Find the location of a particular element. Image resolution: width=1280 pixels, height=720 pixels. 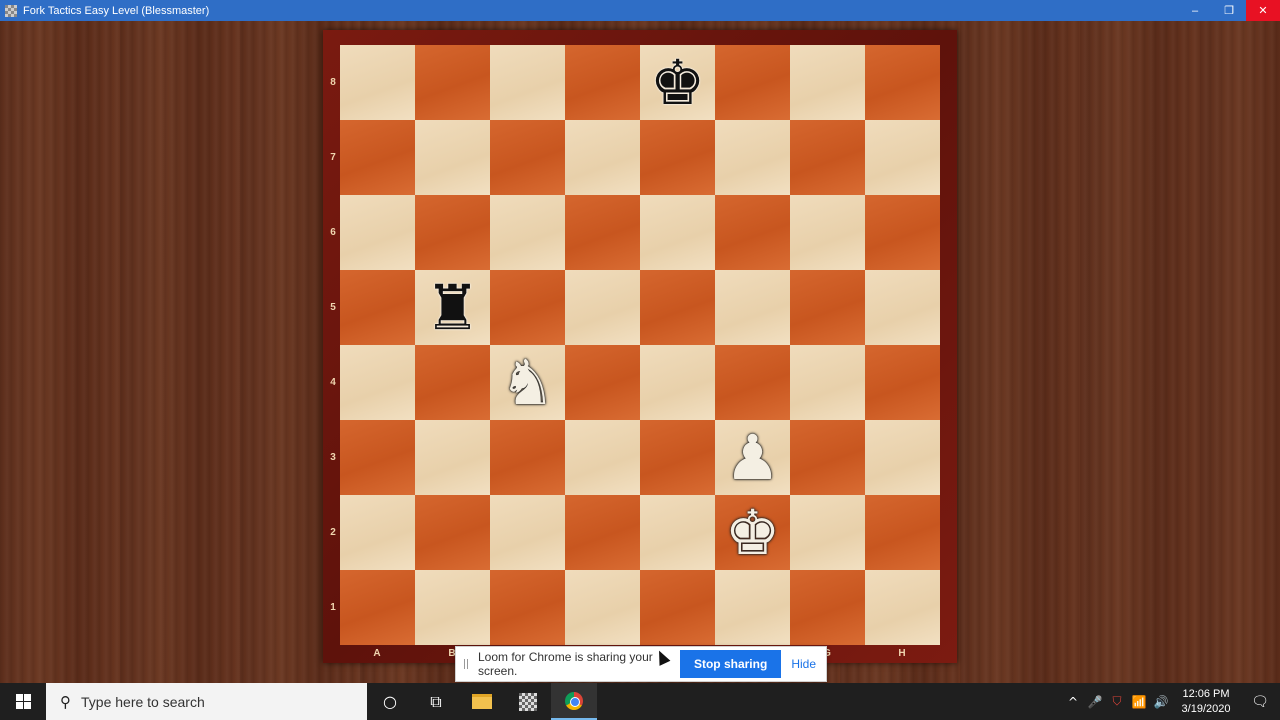

volume-icon: 🔊 is located at coordinates (1161, 702).